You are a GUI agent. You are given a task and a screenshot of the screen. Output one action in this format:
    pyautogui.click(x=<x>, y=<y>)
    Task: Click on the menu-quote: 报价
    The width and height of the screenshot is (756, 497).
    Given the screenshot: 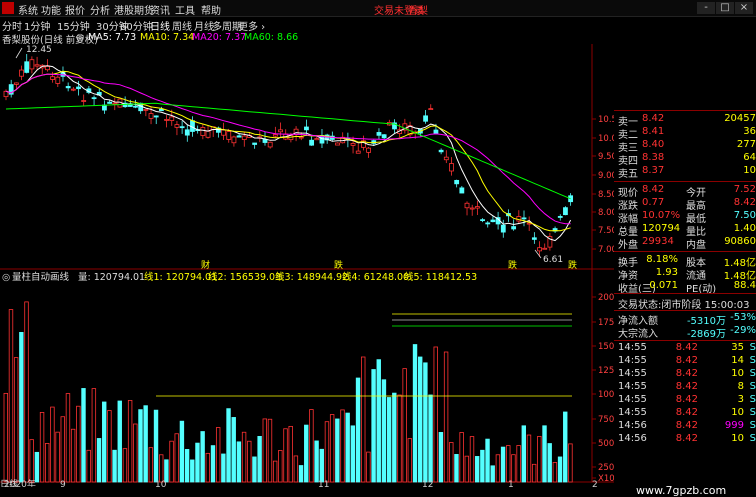 What is the action you would take?
    pyautogui.click(x=75, y=9)
    